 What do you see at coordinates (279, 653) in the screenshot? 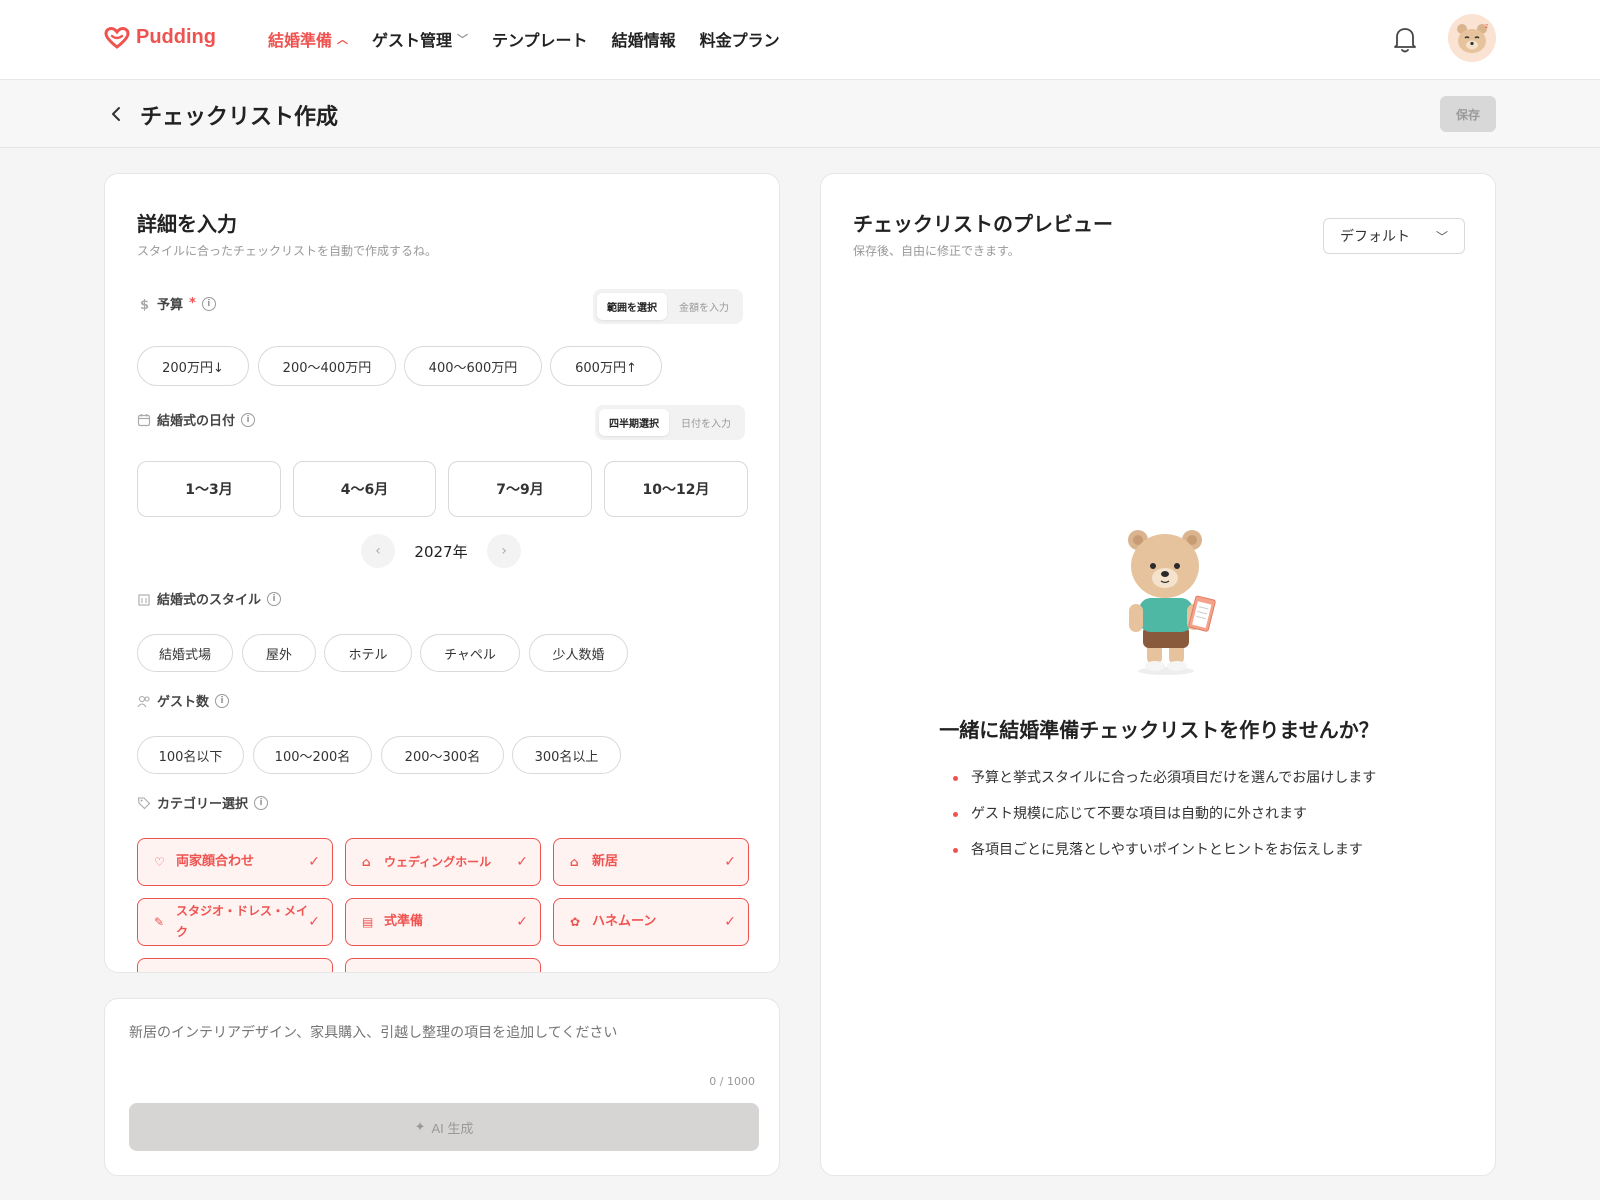
I see `style-option: 屋外` at bounding box center [279, 653].